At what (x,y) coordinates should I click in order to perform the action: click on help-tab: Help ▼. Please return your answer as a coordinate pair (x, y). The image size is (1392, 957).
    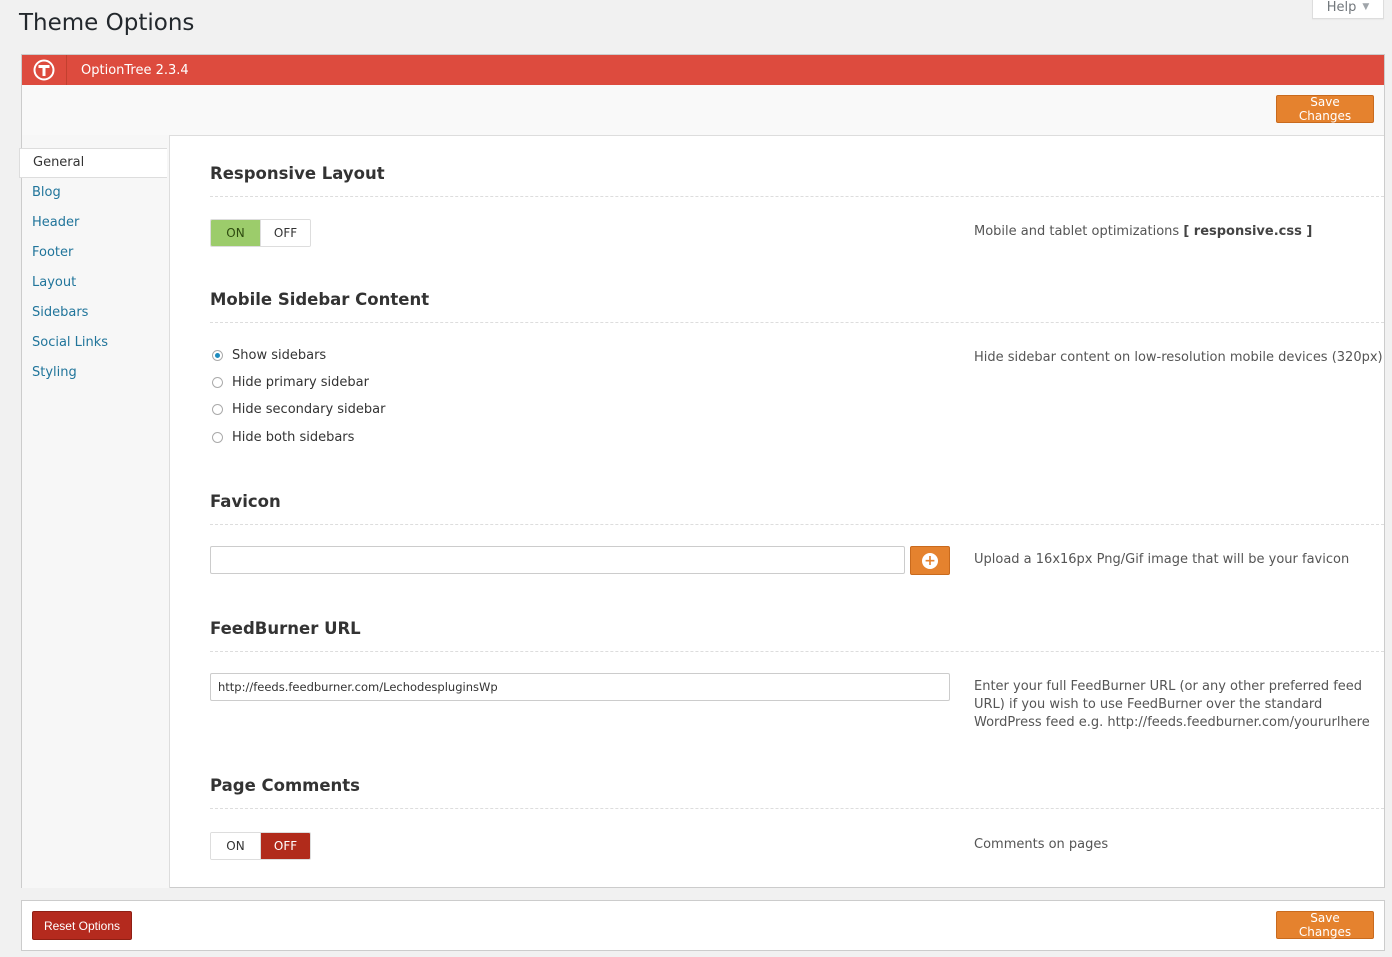
    Looking at the image, I should click on (1348, 9).